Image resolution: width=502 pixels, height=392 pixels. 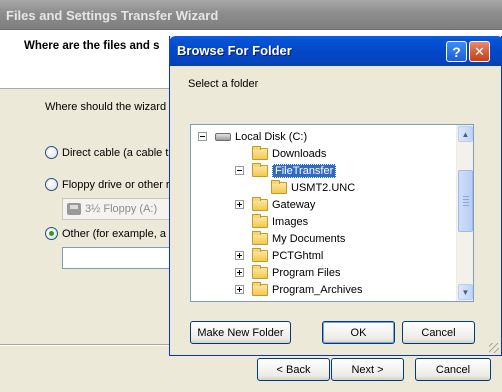 I want to click on dialog-prompt: Select a folder, so click(x=223, y=84).